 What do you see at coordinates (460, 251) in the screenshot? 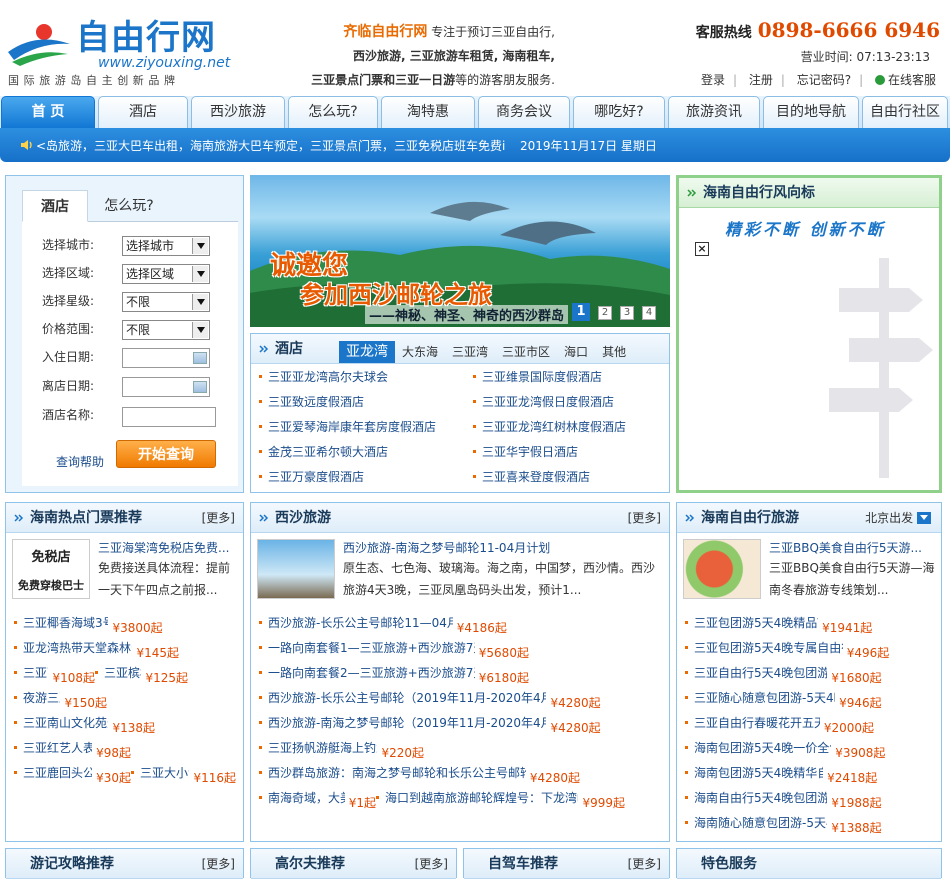
I see `promo-banner: 诚邀您 参加西沙邮轮之旅 ——神秘、神圣、神奇的西沙群岛 1234` at bounding box center [460, 251].